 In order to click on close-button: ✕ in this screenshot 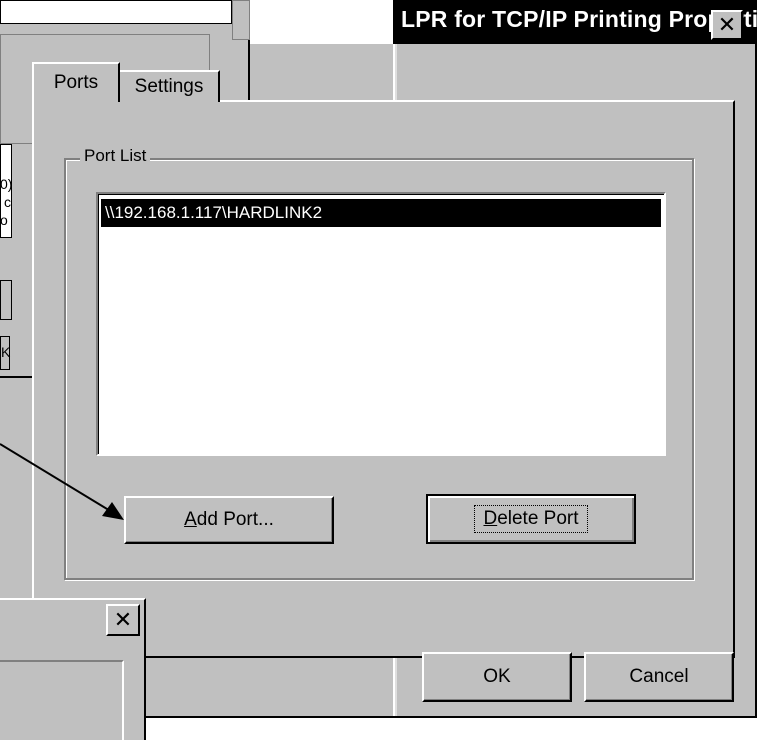, I will do `click(727, 25)`.